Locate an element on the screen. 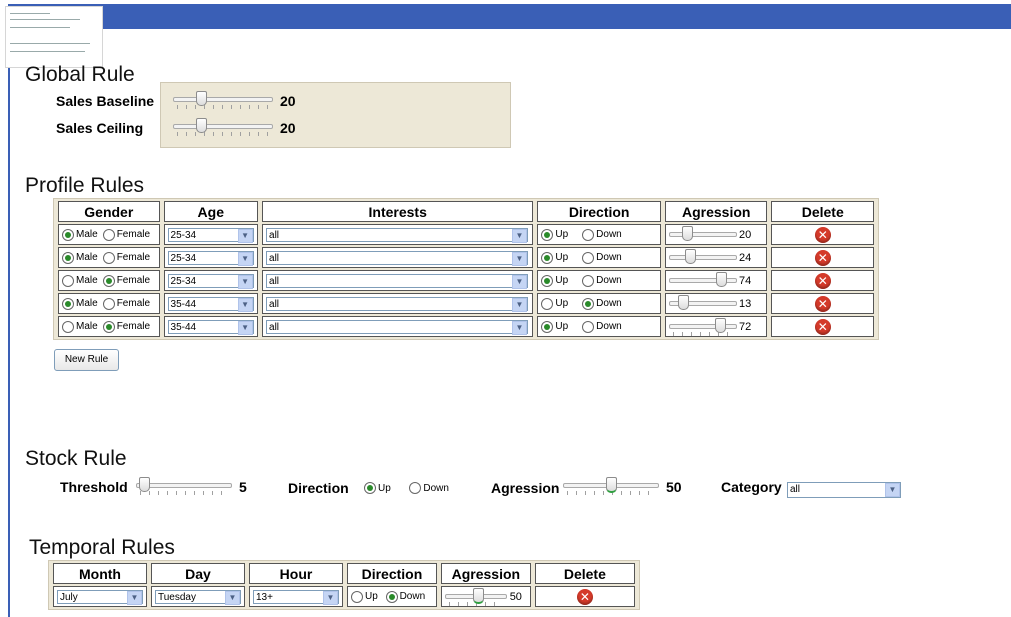 The width and height of the screenshot is (1011, 617). stock-agression-slider is located at coordinates (611, 488).